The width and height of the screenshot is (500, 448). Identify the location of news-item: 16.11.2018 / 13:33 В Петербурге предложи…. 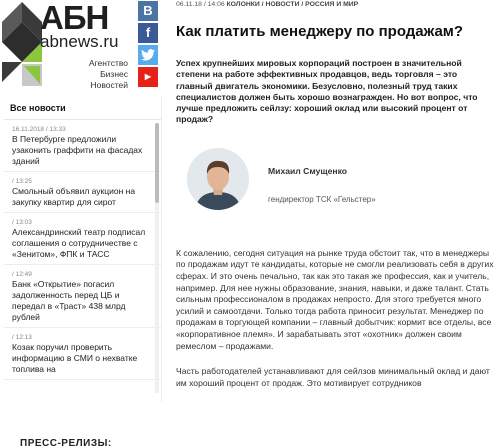
(82, 146).